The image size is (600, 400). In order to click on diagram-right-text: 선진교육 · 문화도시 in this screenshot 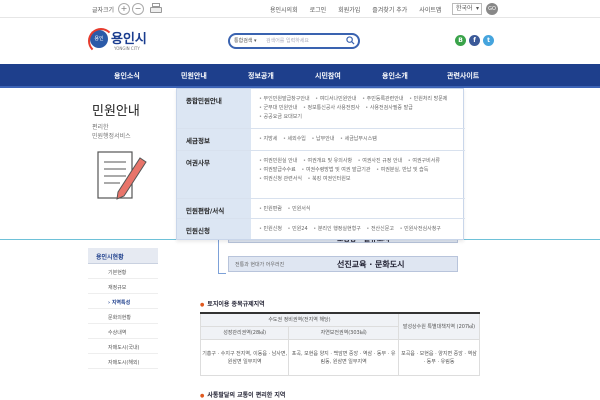, I will do `click(371, 264)`.